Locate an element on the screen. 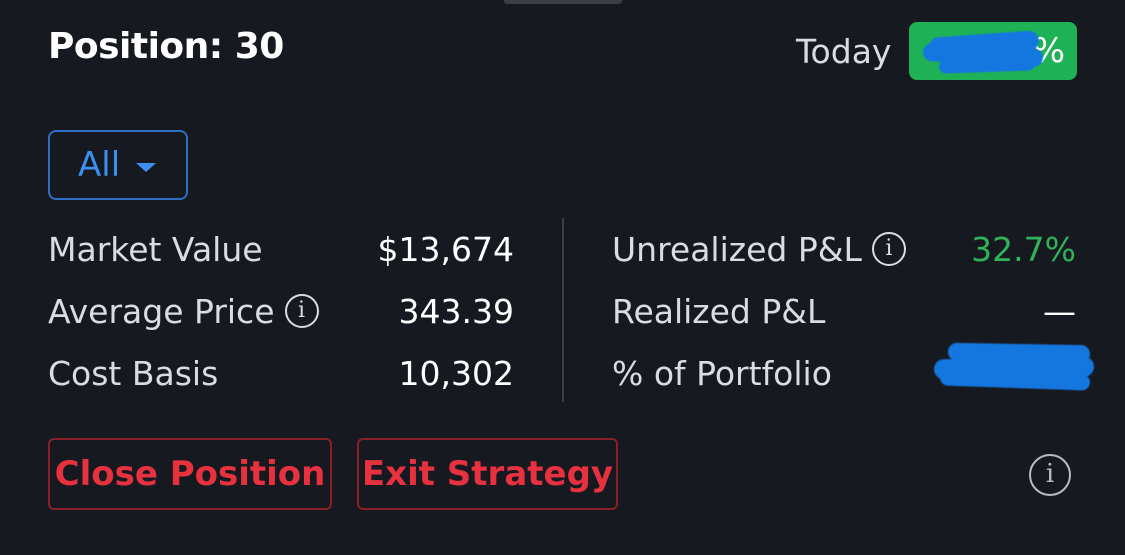 The height and width of the screenshot is (555, 1125). close-position-button: Close Position is located at coordinates (190, 474).